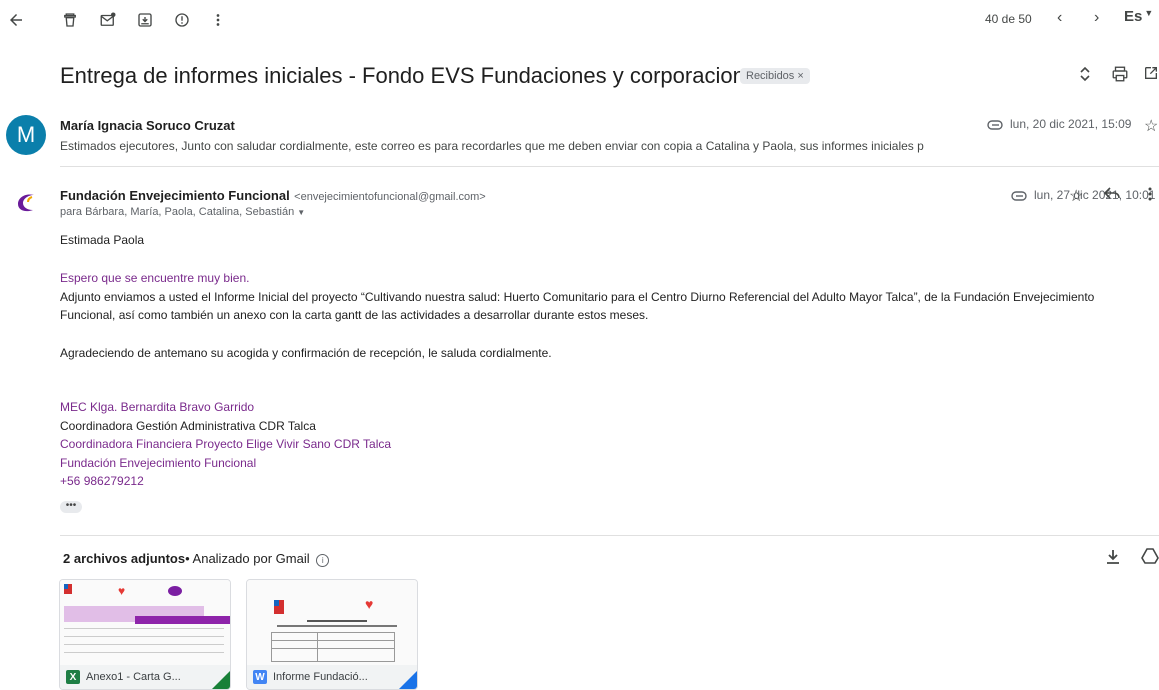 The width and height of the screenshot is (1159, 690). What do you see at coordinates (1150, 558) in the screenshot?
I see `save-to-drive-icon` at bounding box center [1150, 558].